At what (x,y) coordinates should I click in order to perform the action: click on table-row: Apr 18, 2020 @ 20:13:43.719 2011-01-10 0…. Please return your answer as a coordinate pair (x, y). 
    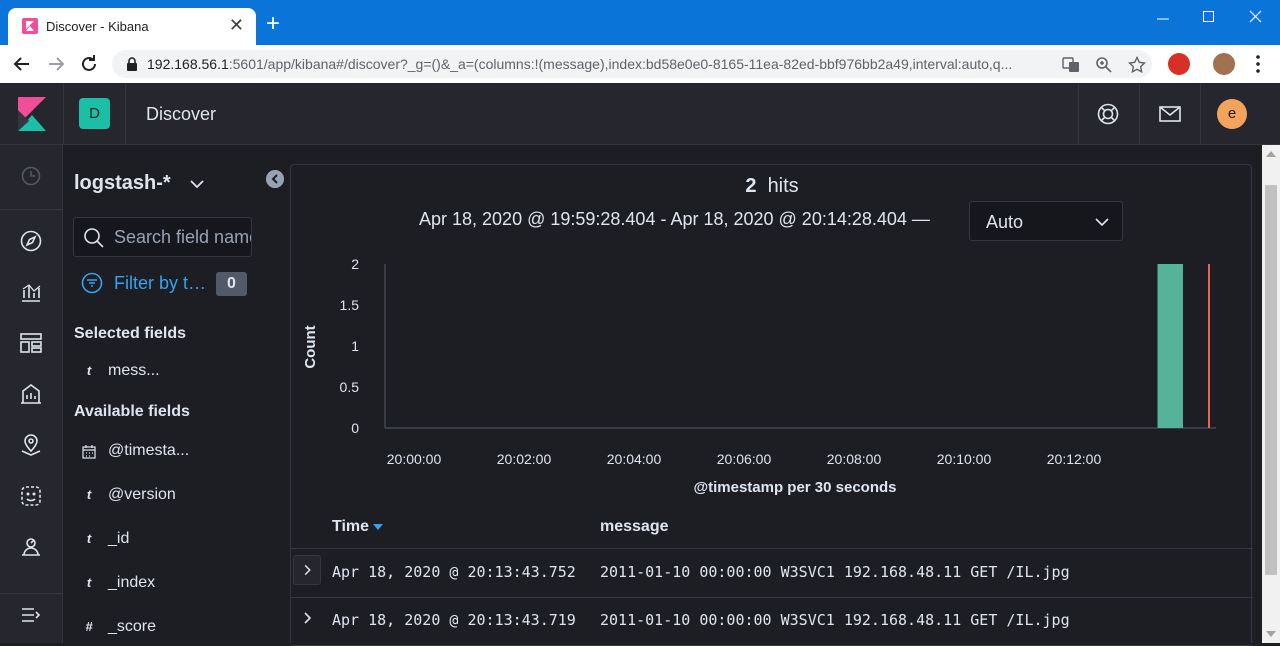
    Looking at the image, I should click on (772, 622).